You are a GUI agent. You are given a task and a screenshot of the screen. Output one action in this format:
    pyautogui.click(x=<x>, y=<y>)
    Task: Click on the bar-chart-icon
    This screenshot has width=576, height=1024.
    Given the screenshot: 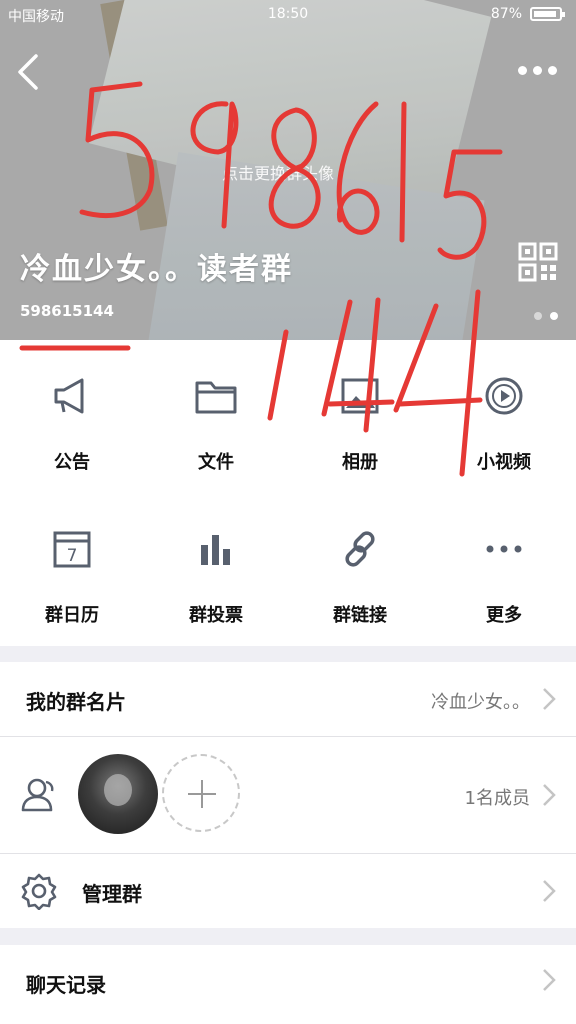 What is the action you would take?
    pyautogui.click(x=215, y=550)
    